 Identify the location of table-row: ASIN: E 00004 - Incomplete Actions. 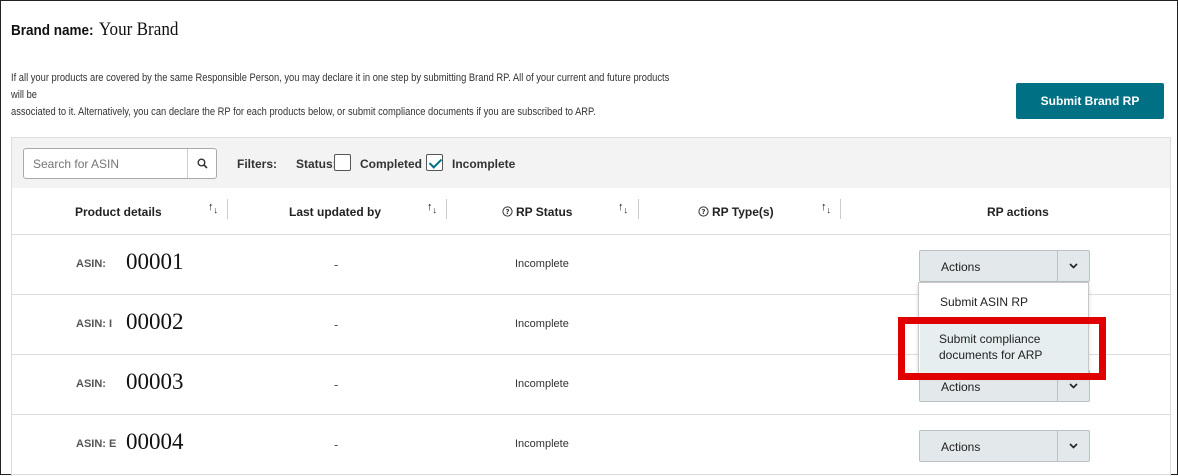
(591, 445).